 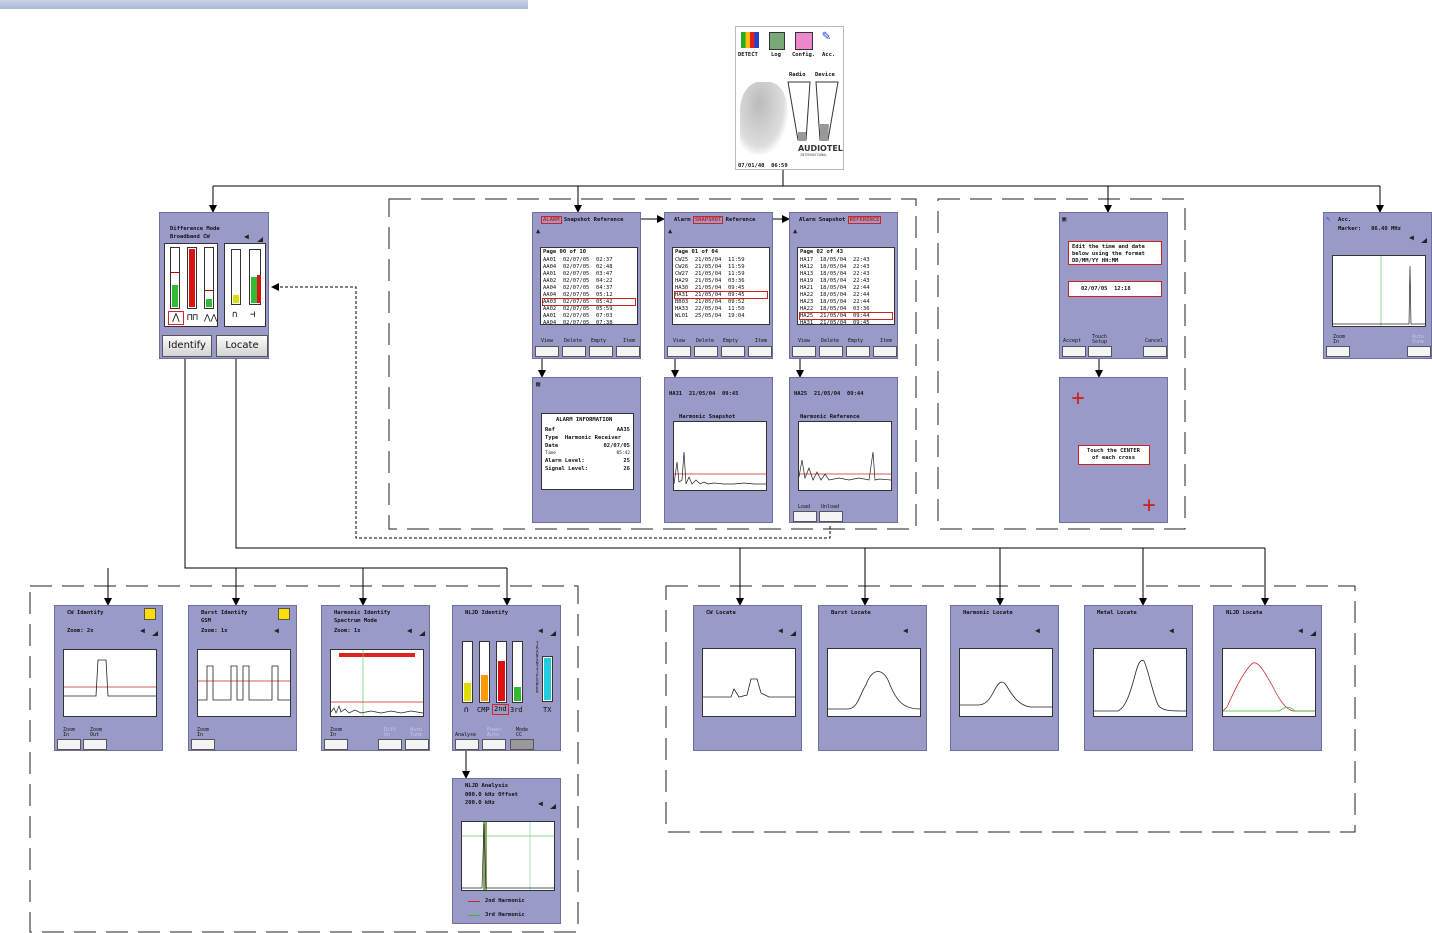 What do you see at coordinates (721, 267) in the screenshot?
I see `table-row: CW26 21/05/04 11:59` at bounding box center [721, 267].